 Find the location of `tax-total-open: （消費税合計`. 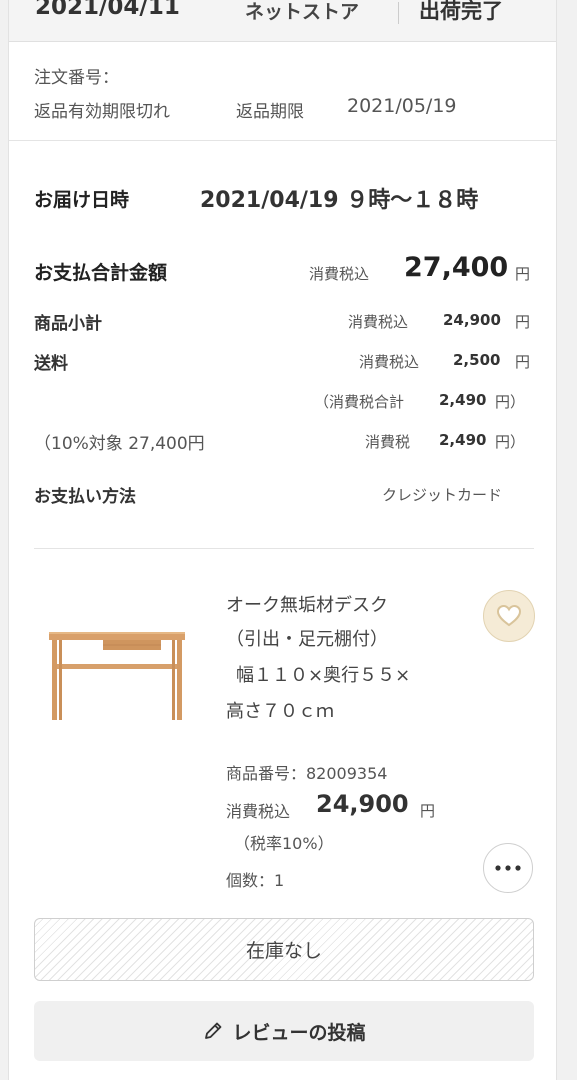

tax-total-open: （消費税合計 is located at coordinates (359, 402).